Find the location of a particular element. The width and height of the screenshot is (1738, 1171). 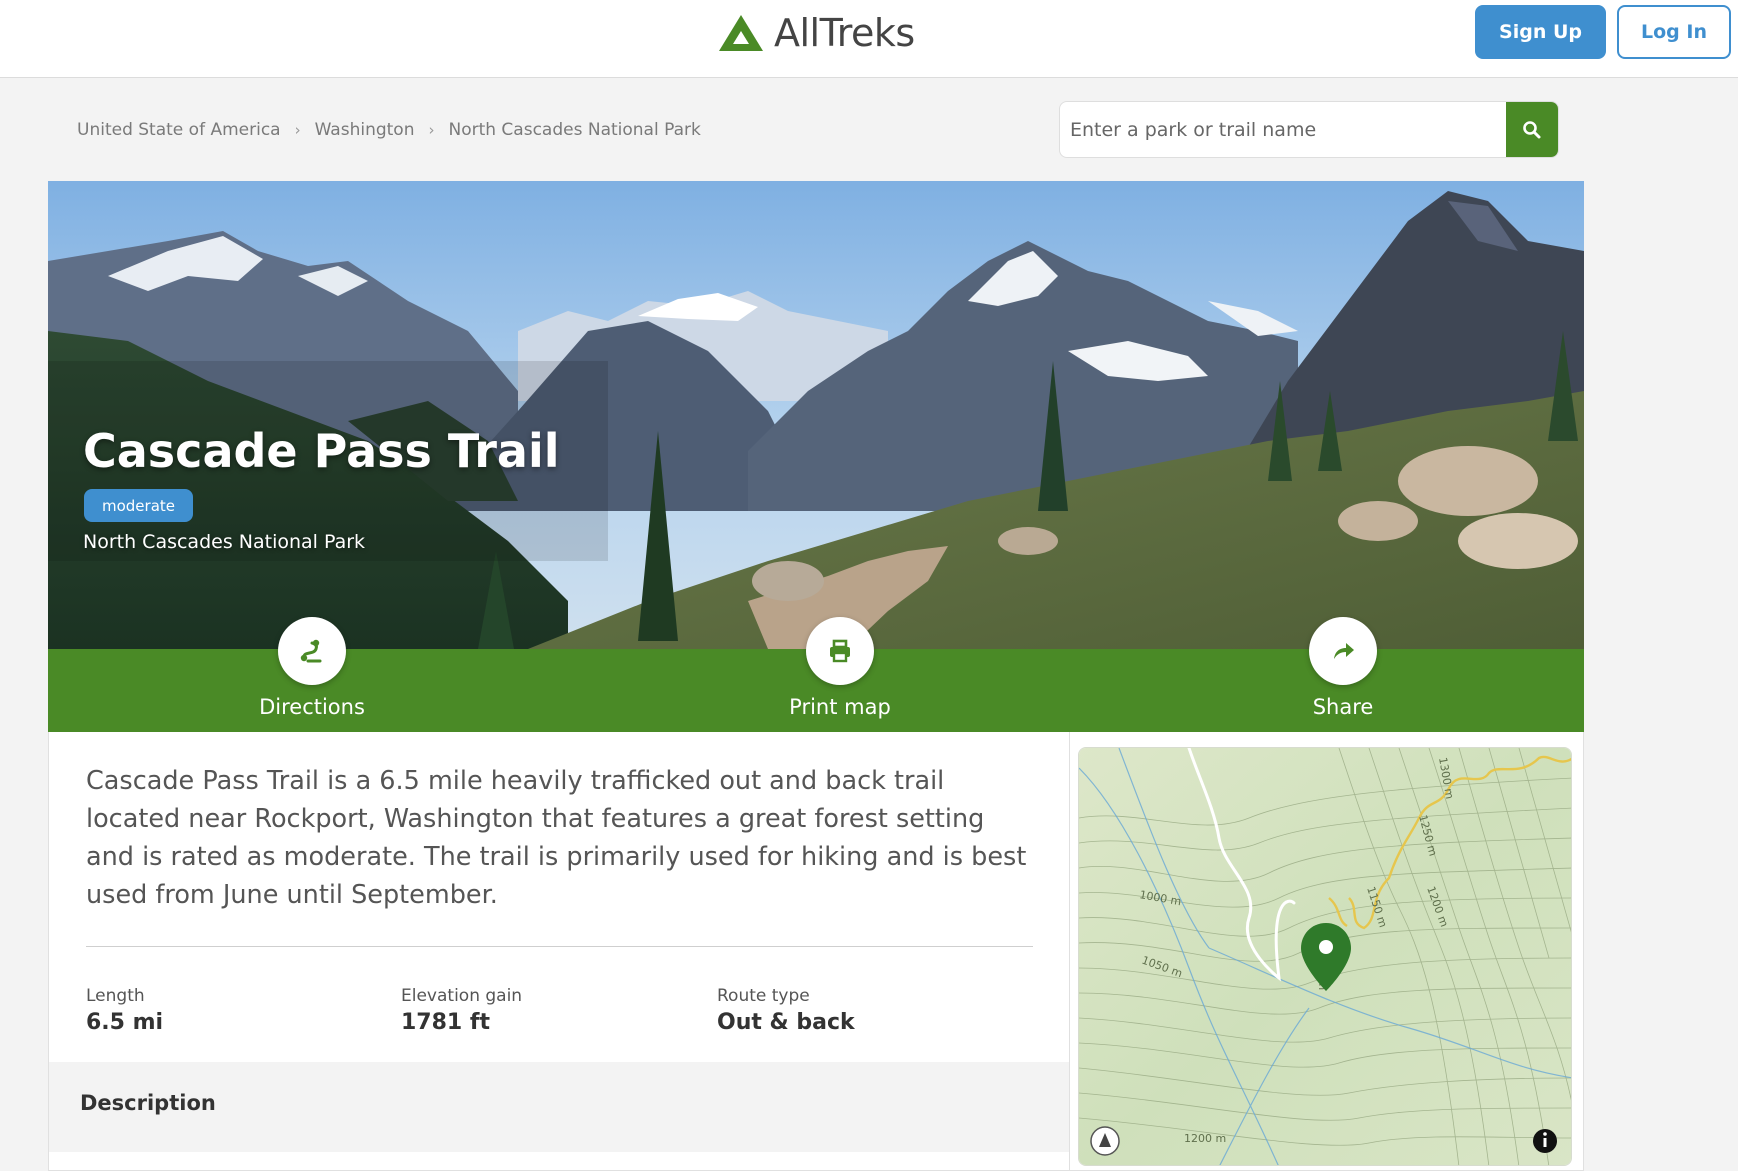

share-circle is located at coordinates (1343, 651).